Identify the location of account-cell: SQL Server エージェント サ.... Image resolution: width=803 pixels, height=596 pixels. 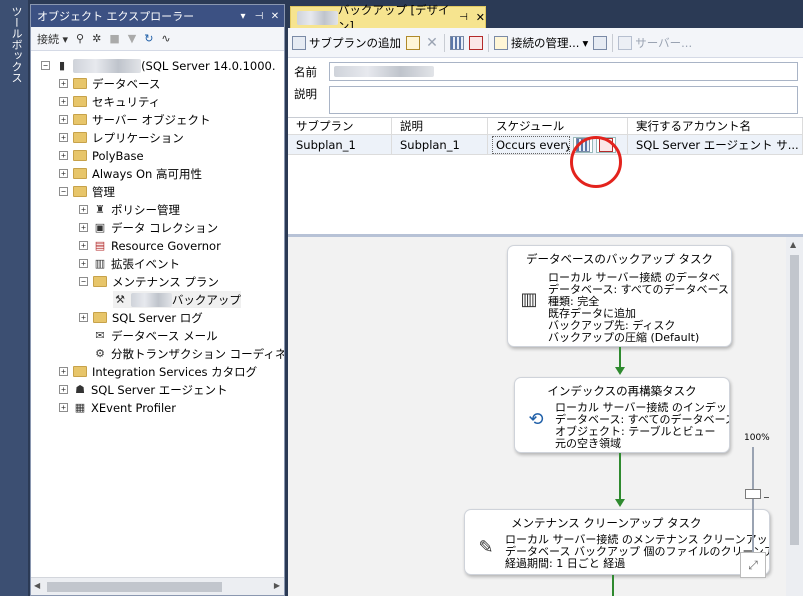
(715, 144).